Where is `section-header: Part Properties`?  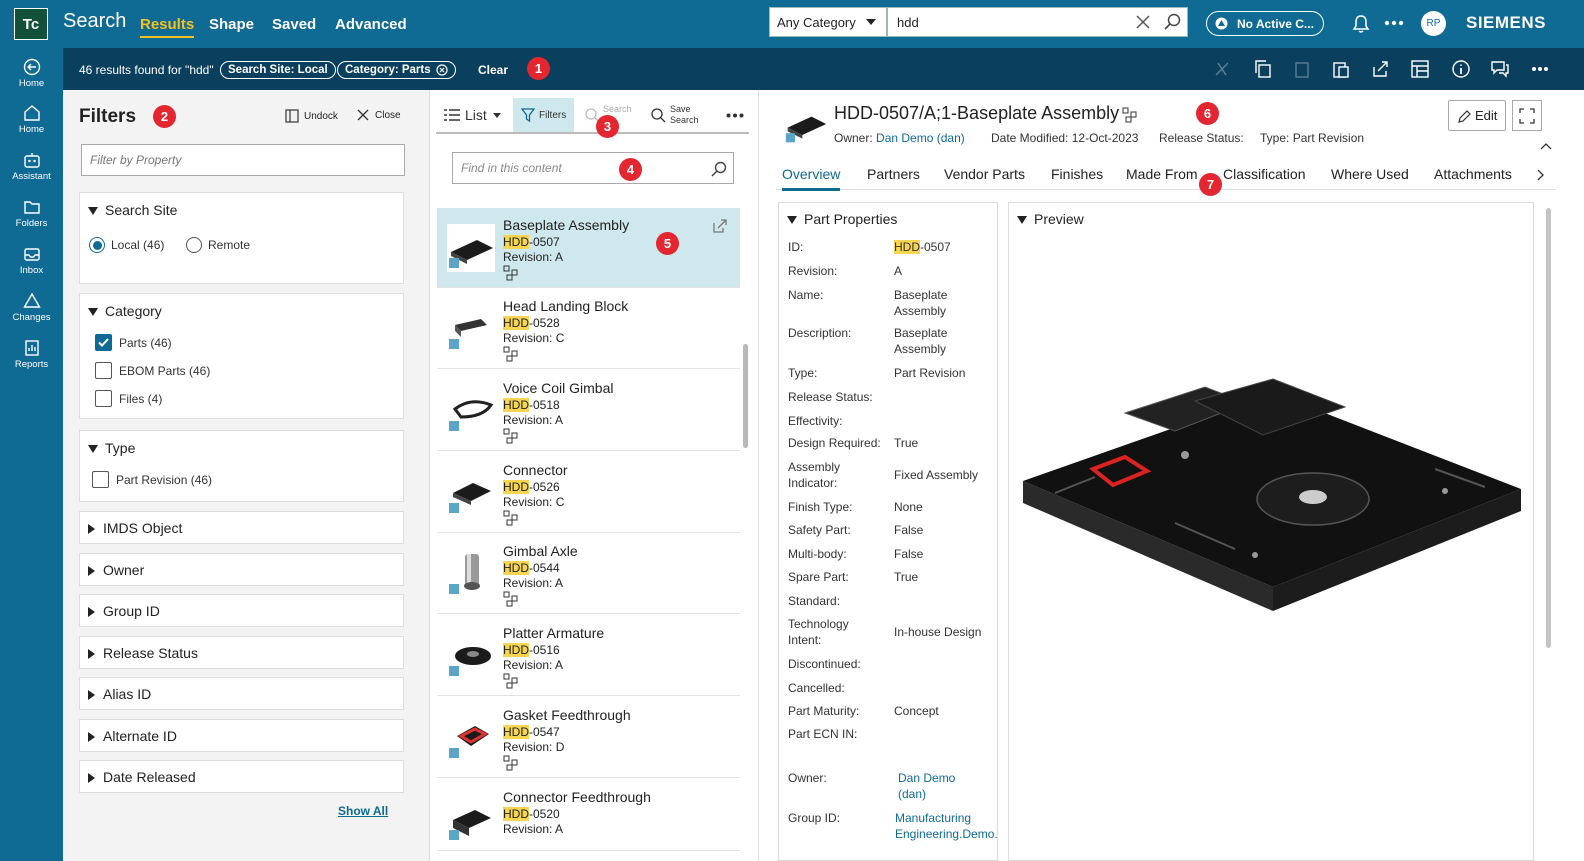 section-header: Part Properties is located at coordinates (842, 219).